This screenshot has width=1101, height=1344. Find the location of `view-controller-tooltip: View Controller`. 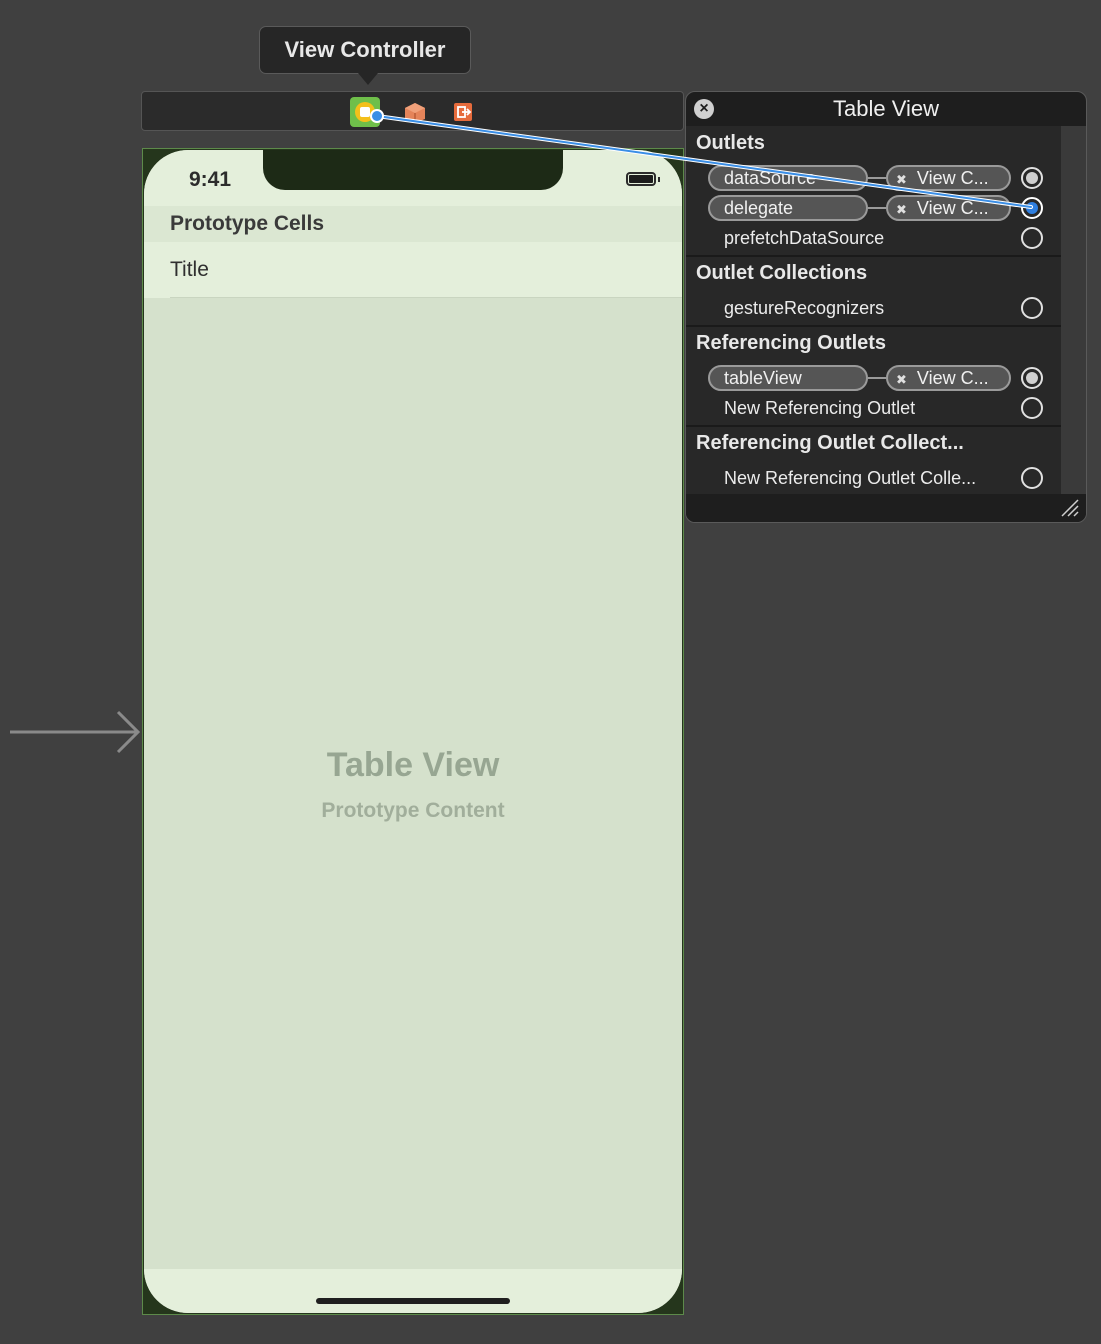

view-controller-tooltip: View Controller is located at coordinates (365, 50).